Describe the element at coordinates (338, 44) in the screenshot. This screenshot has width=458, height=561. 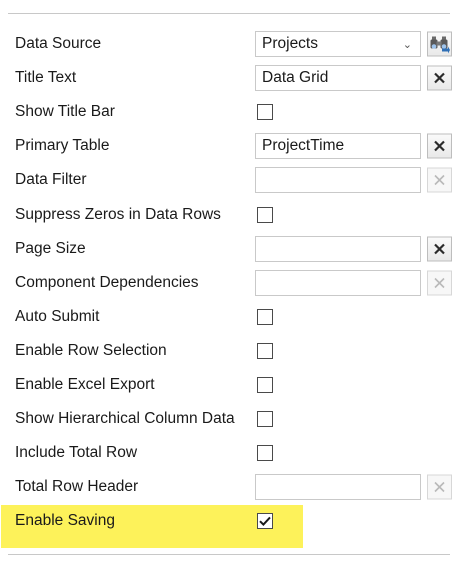
I see `data-source-select: Projects ⌄` at that location.